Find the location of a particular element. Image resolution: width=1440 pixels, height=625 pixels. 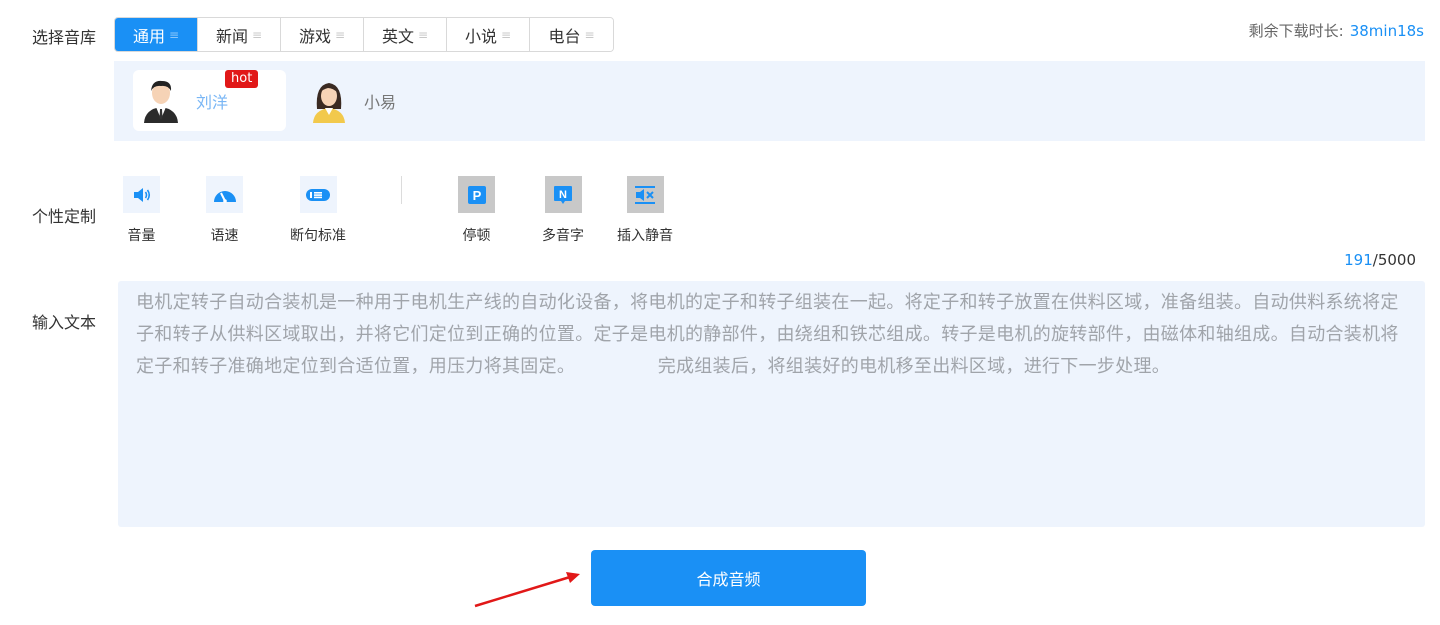

tool-label: 多音字 is located at coordinates (563, 236).